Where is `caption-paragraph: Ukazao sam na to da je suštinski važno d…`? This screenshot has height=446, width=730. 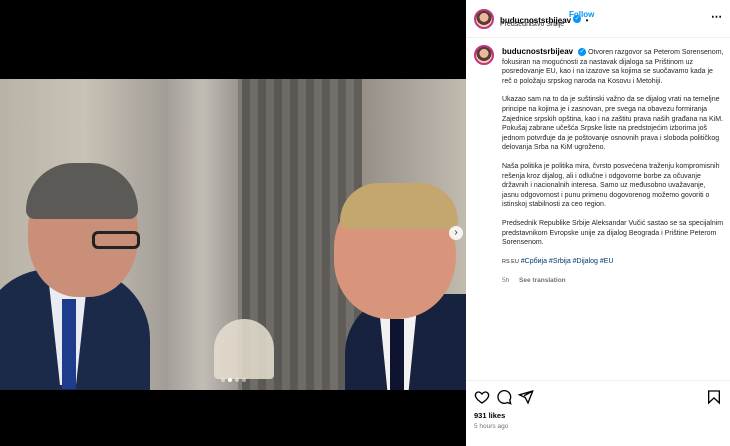 caption-paragraph: Ukazao sam na to da je suštinski važno d… is located at coordinates (613, 124).